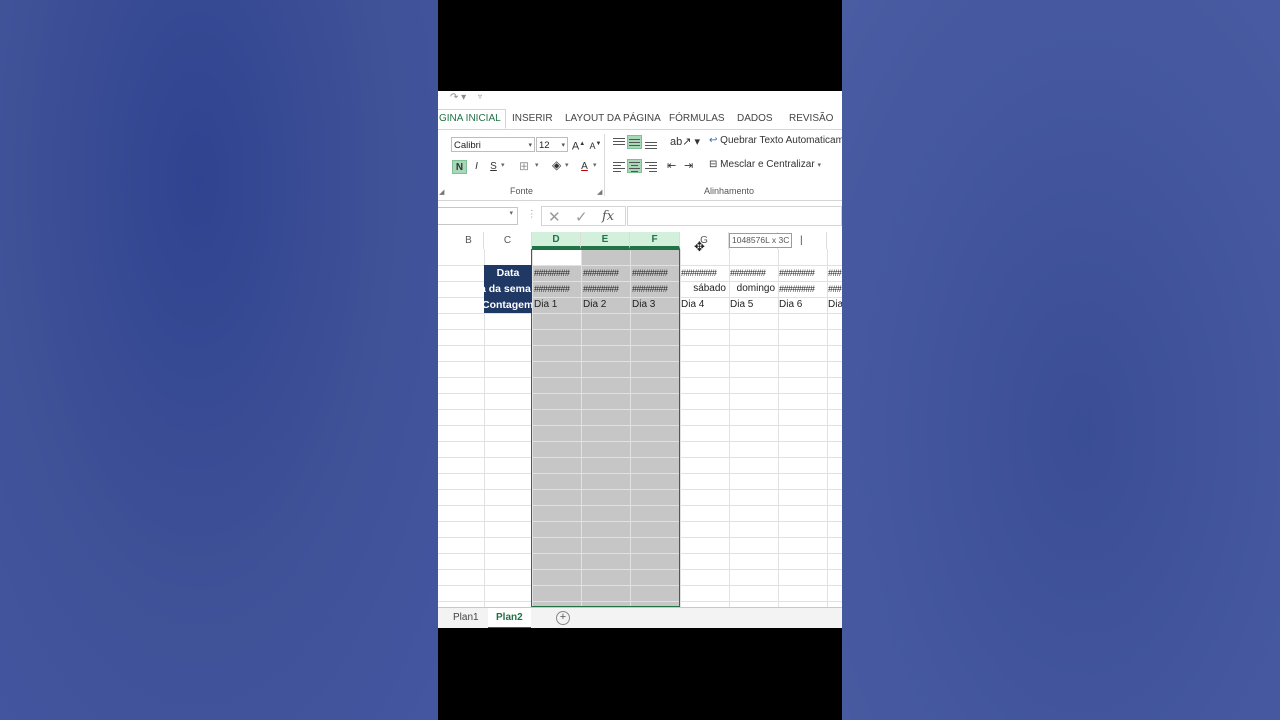  Describe the element at coordinates (532, 214) in the screenshot. I see `formula-bar-grip-icon: ⋮` at that location.